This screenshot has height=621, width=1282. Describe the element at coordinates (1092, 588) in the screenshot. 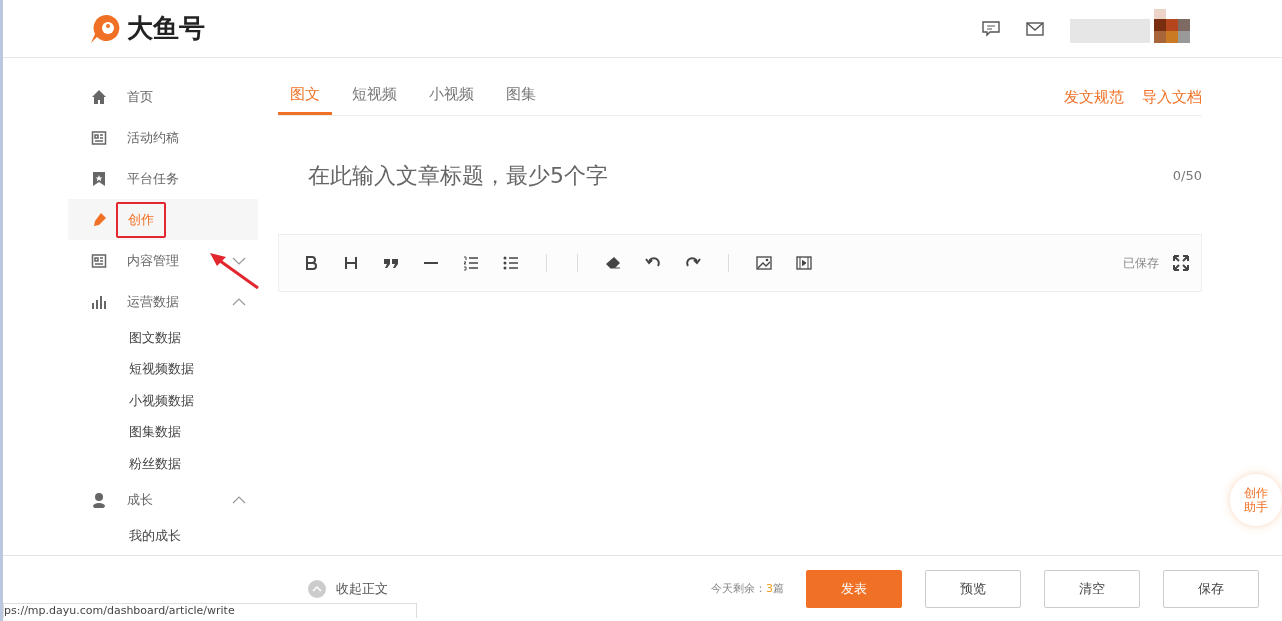

I see `action-button: 清空` at that location.